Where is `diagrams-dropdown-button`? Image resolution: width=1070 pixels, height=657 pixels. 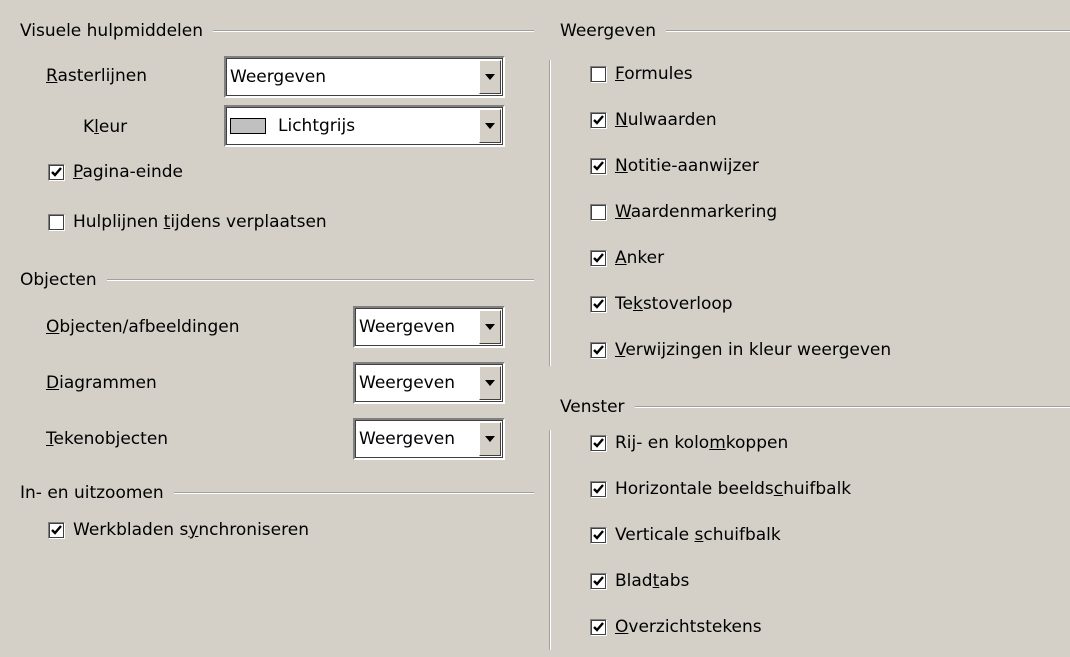 diagrams-dropdown-button is located at coordinates (490, 383).